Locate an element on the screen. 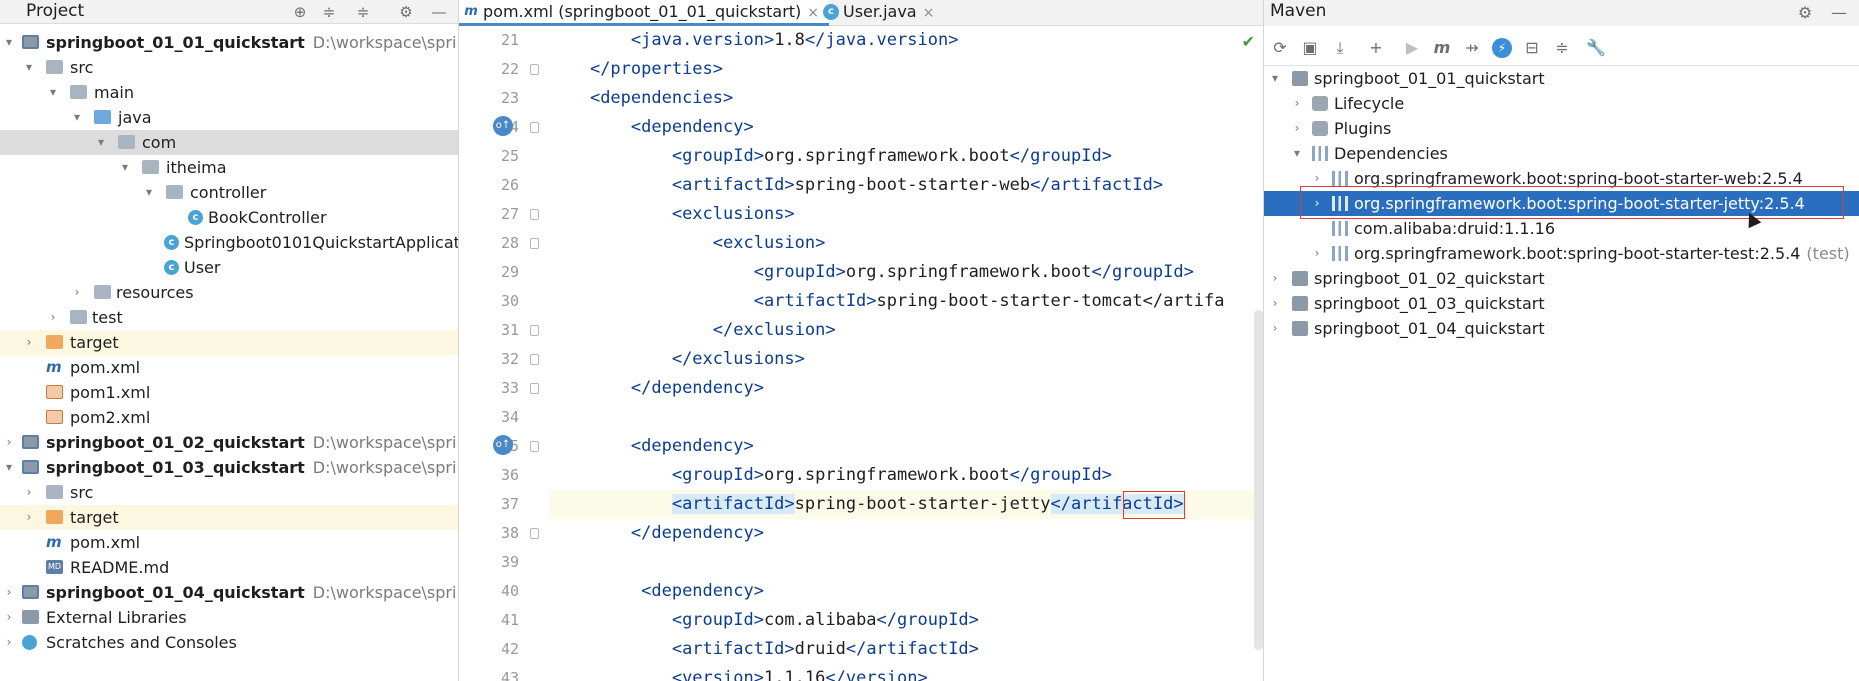 This screenshot has height=681, width=1859. tree-item: pom2.xml is located at coordinates (229, 417).